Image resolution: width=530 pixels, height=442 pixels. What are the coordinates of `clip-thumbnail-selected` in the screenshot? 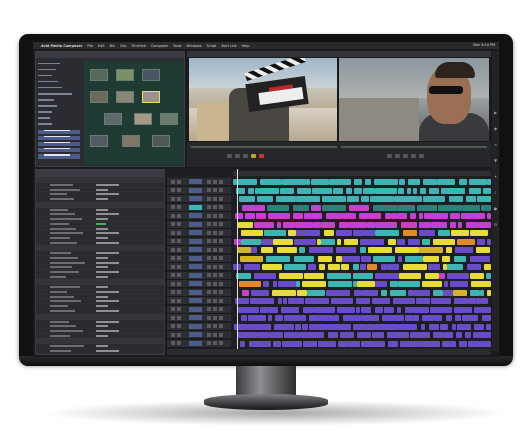 It's located at (151, 97).